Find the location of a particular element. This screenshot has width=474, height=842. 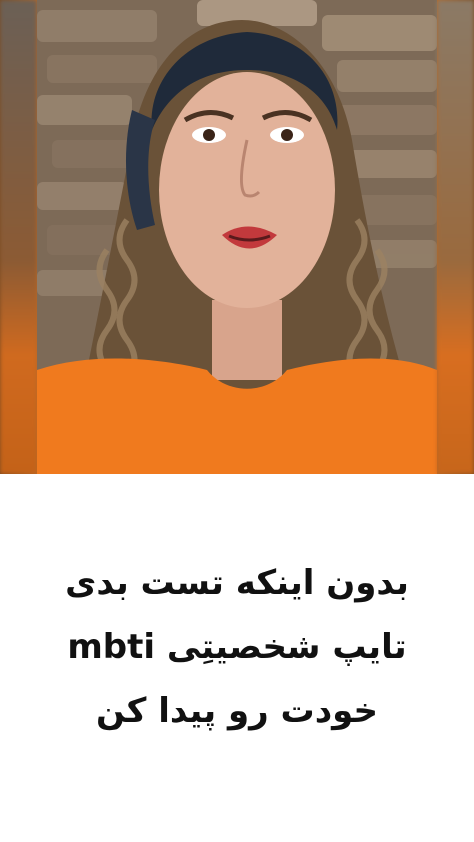

caption-line-1: بدون اینکه تست بدی is located at coordinates (237, 583).